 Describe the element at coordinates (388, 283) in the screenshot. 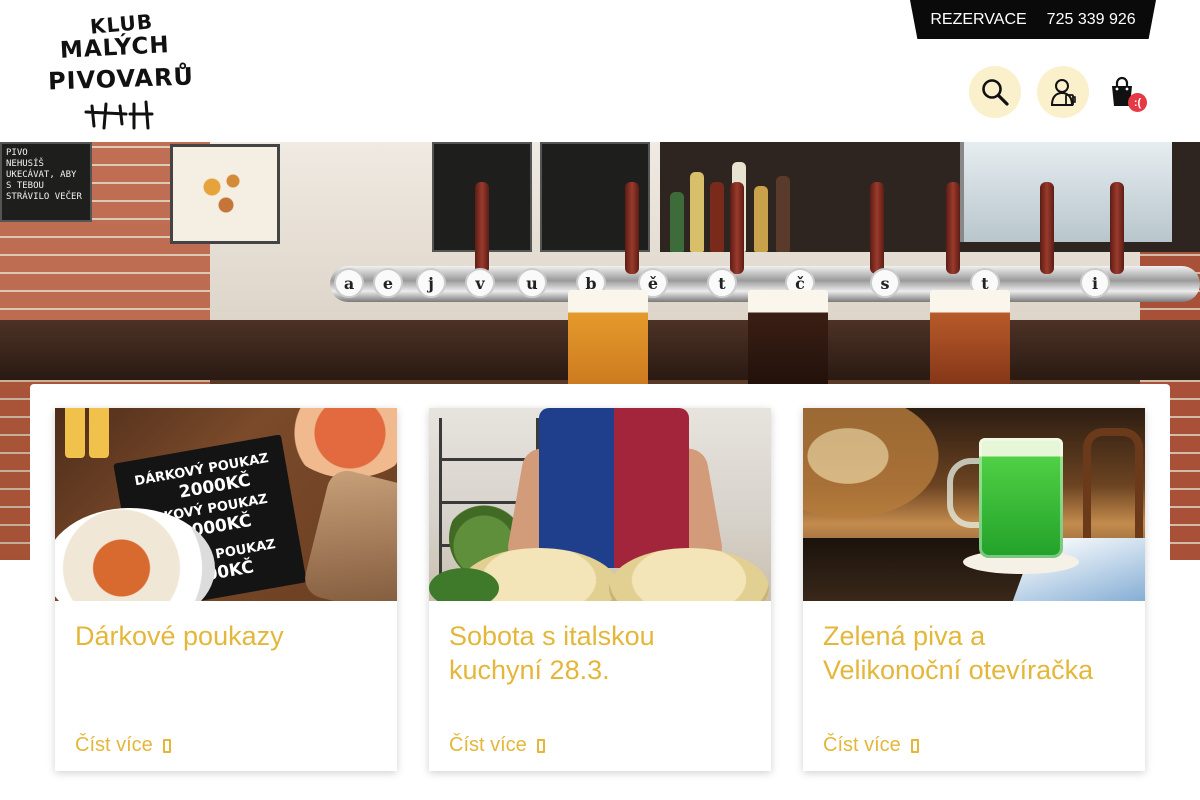

I see `tap-badge: e` at that location.